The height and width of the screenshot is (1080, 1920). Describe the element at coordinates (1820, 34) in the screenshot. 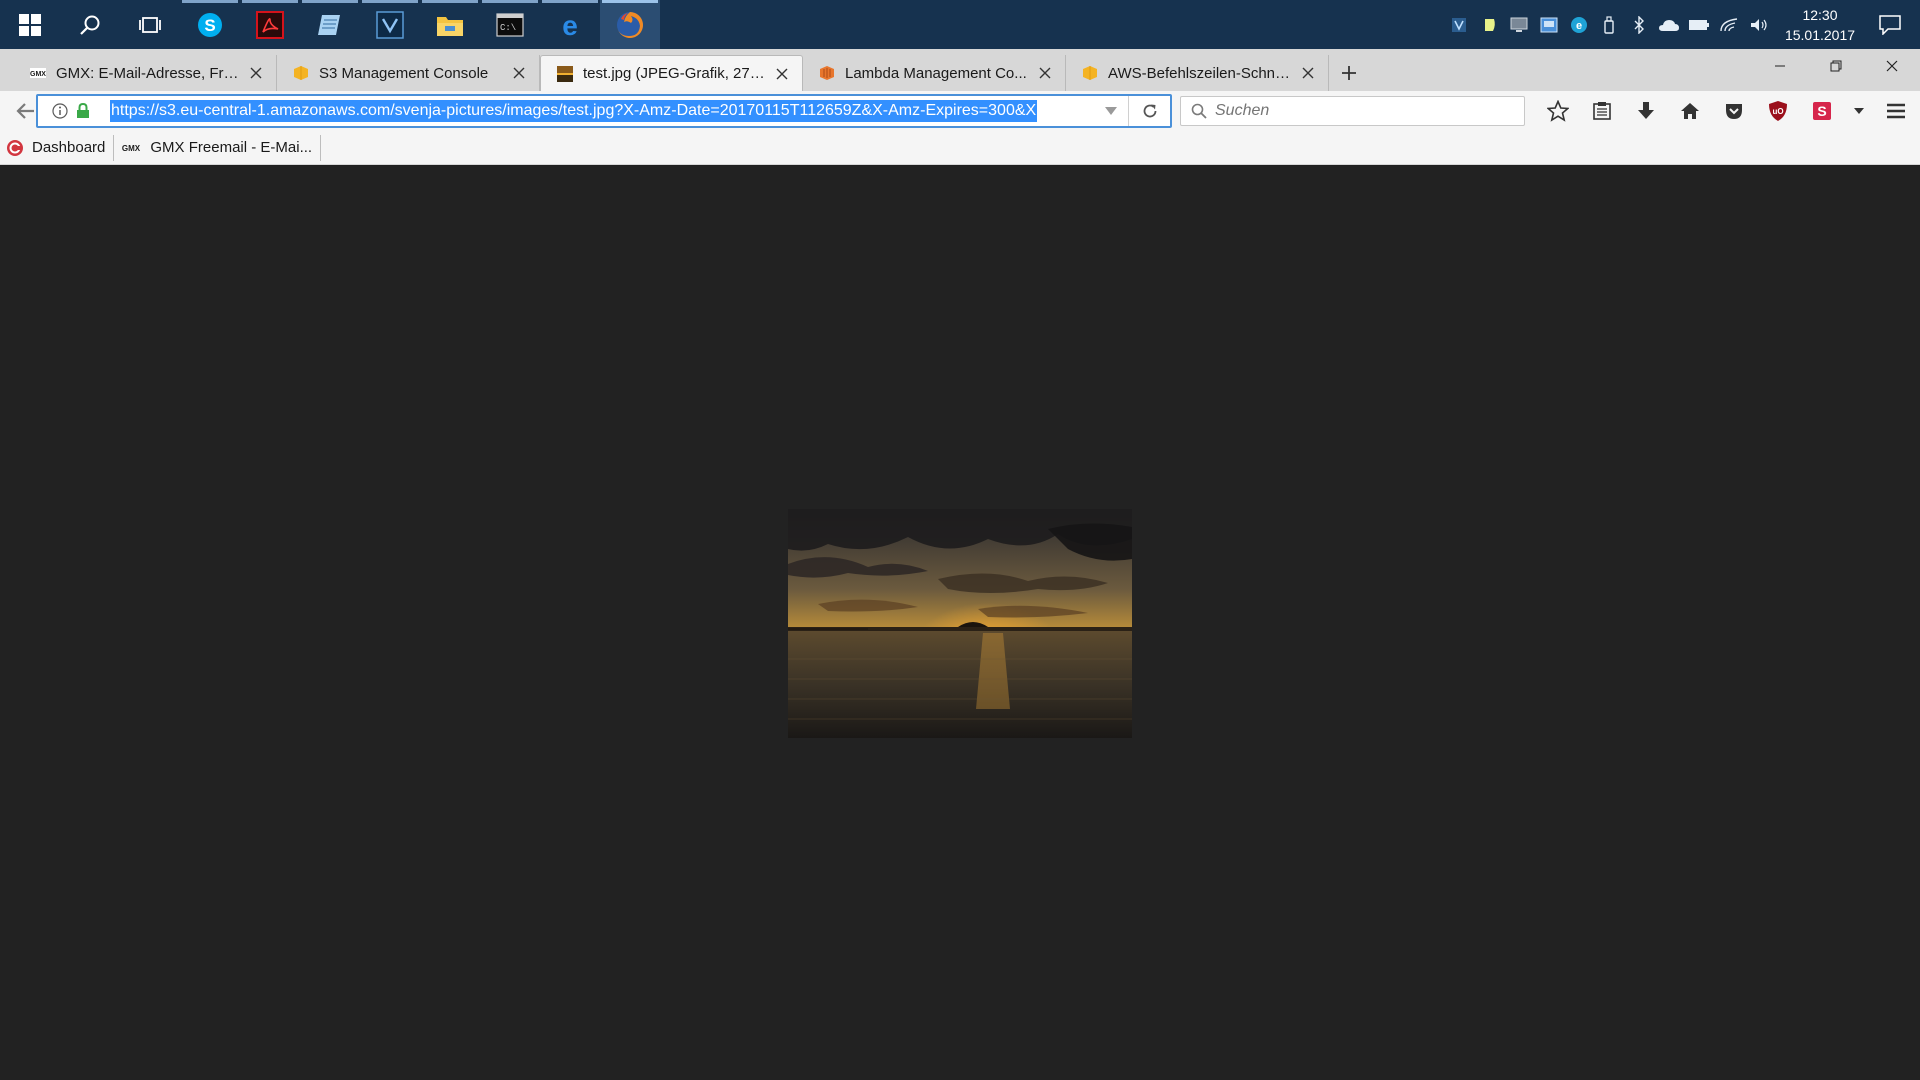

I see `clock-date: 15.01.2017` at that location.